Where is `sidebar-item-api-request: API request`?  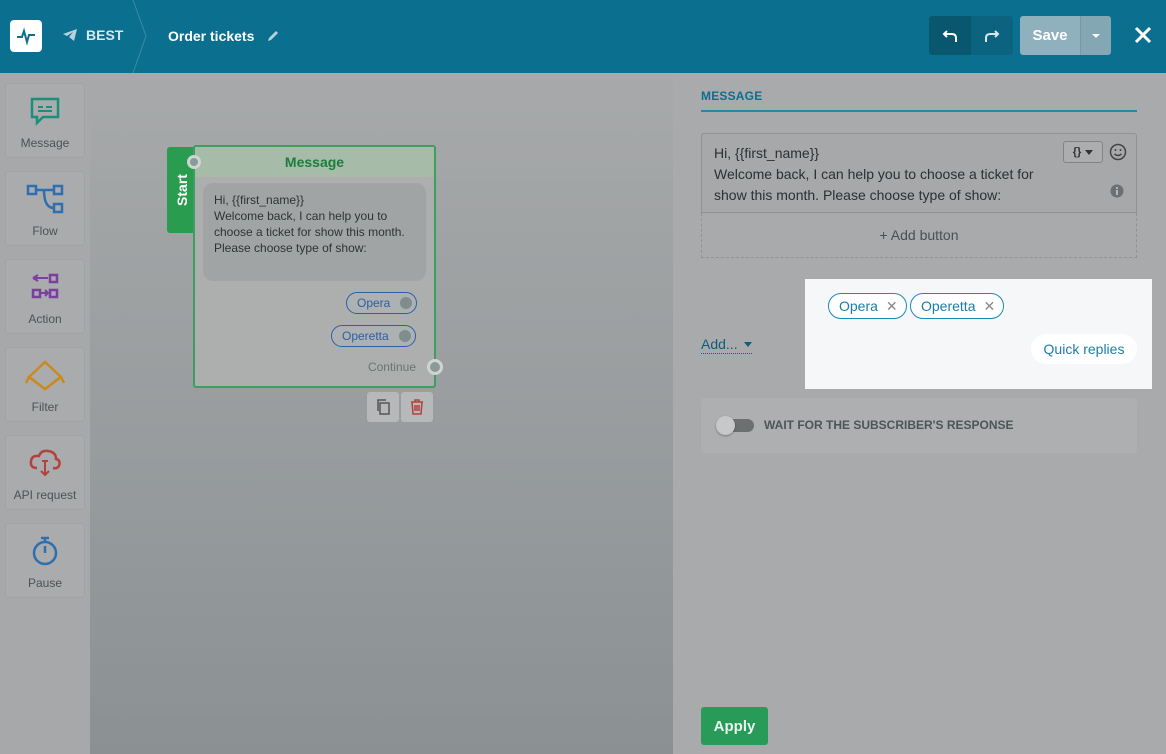 sidebar-item-api-request: API request is located at coordinates (45, 472).